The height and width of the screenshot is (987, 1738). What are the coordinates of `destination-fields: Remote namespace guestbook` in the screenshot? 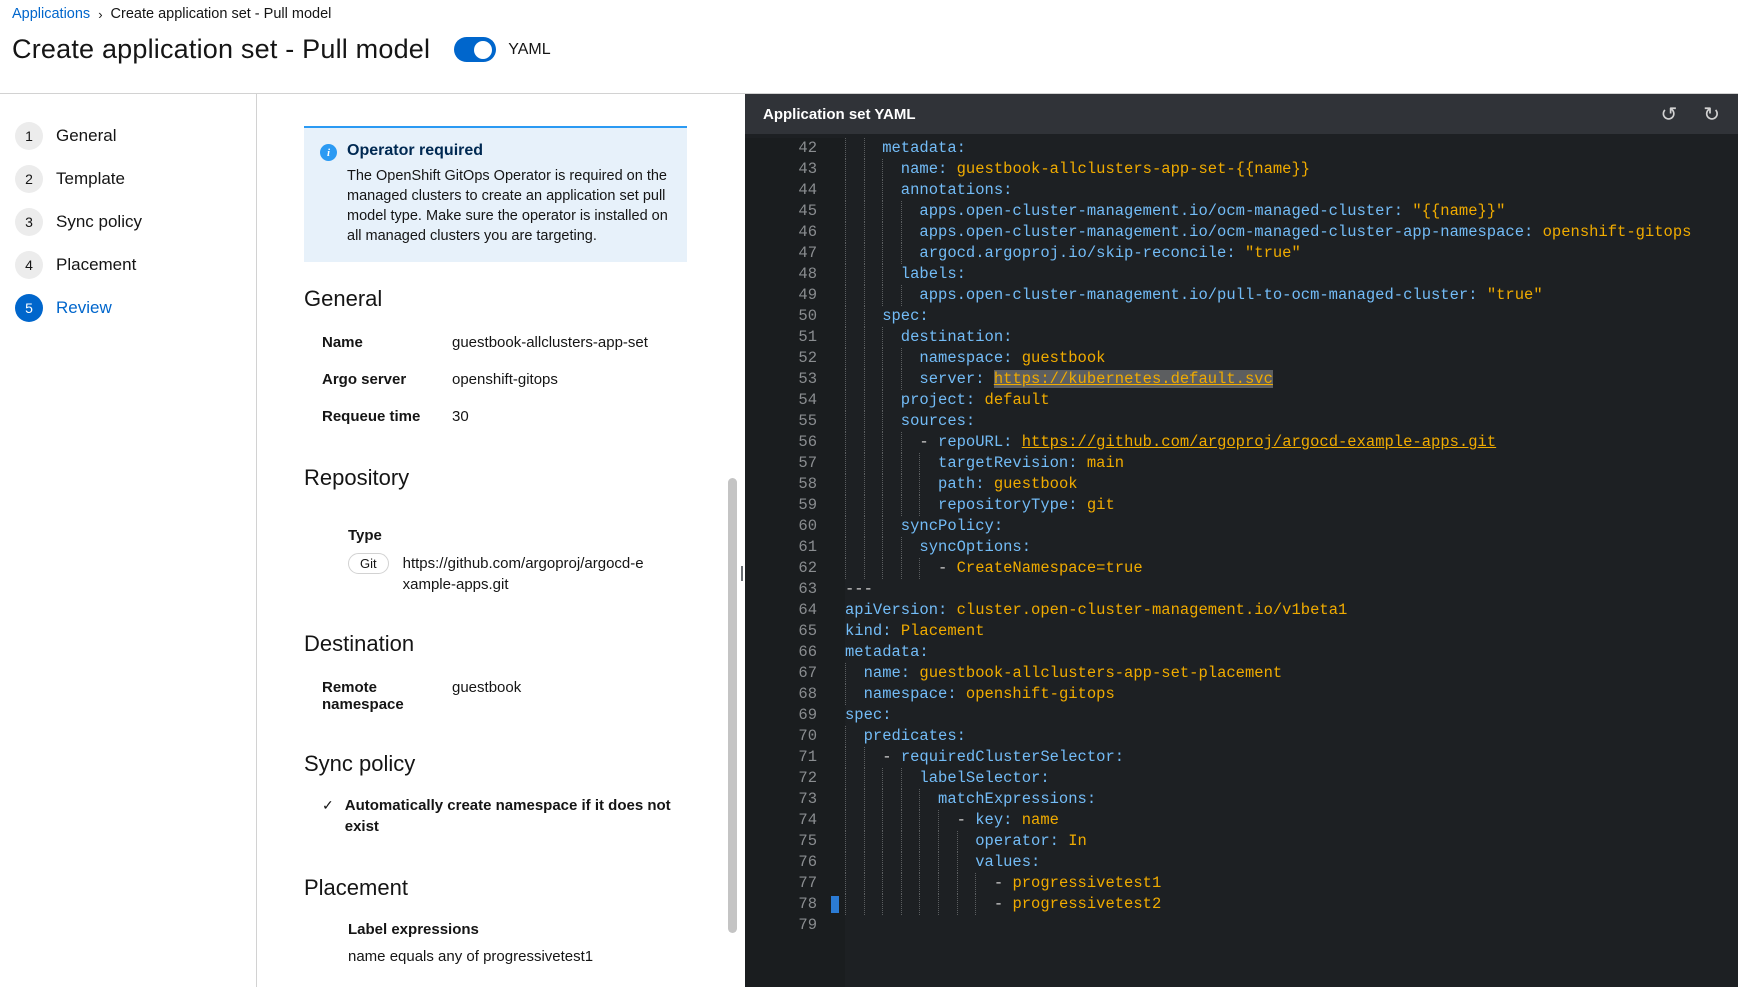 It's located at (504, 696).